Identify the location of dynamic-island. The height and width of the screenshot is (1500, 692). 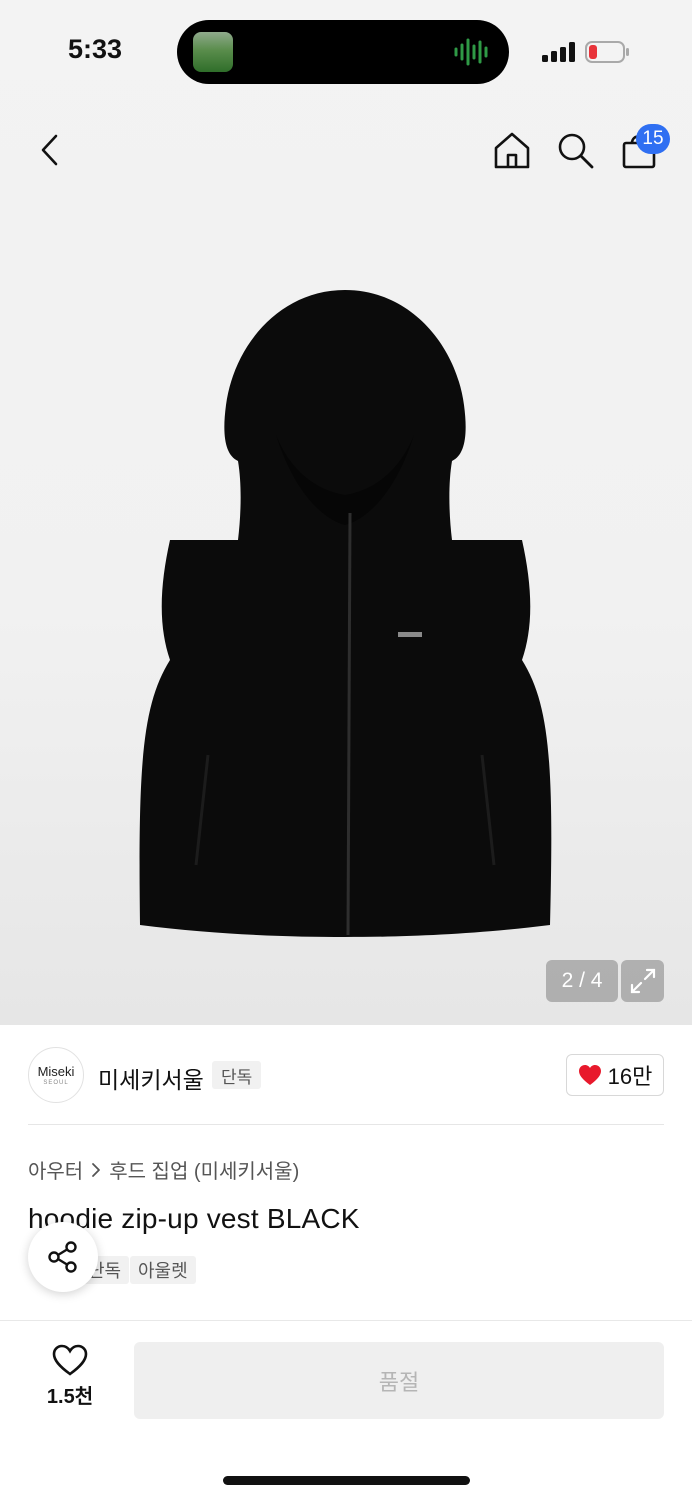
(343, 52).